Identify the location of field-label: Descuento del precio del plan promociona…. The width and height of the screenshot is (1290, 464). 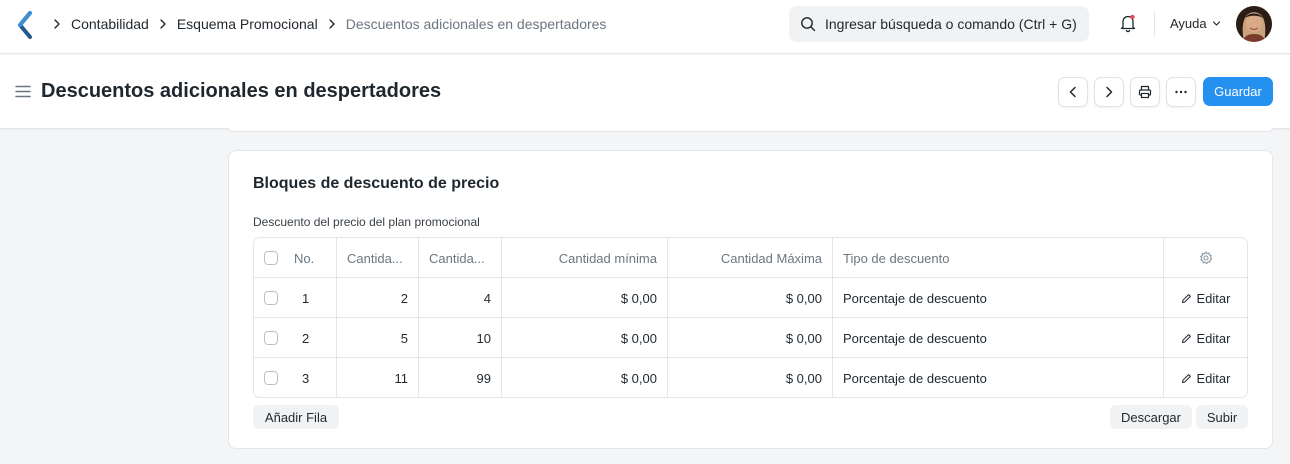
(366, 222).